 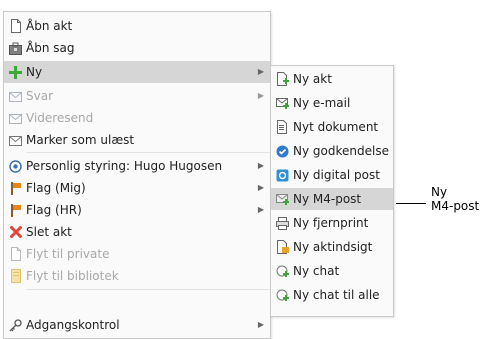 What do you see at coordinates (137, 72) in the screenshot?
I see `menu-item-ny: Ny ▶` at bounding box center [137, 72].